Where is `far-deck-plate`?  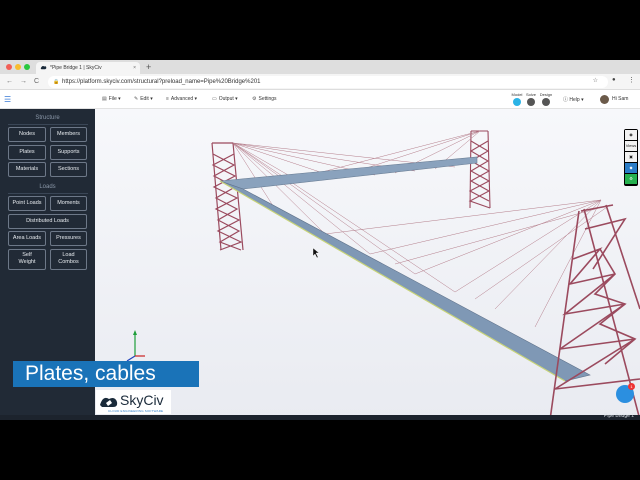
far-deck-plate is located at coordinates (348, 173).